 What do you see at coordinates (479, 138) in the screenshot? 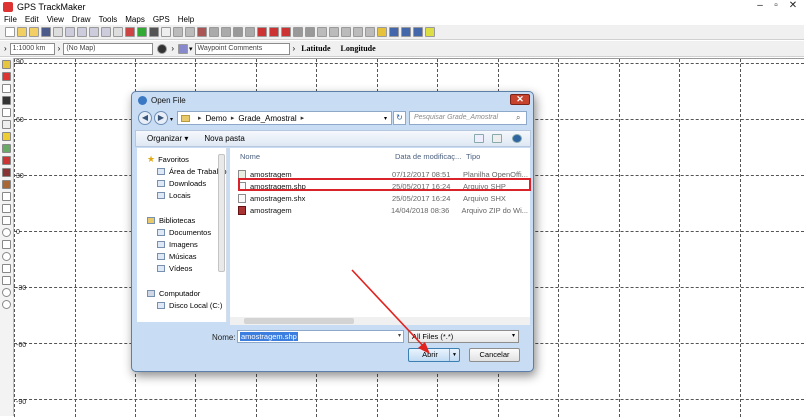
I see `view-options-icon` at bounding box center [479, 138].